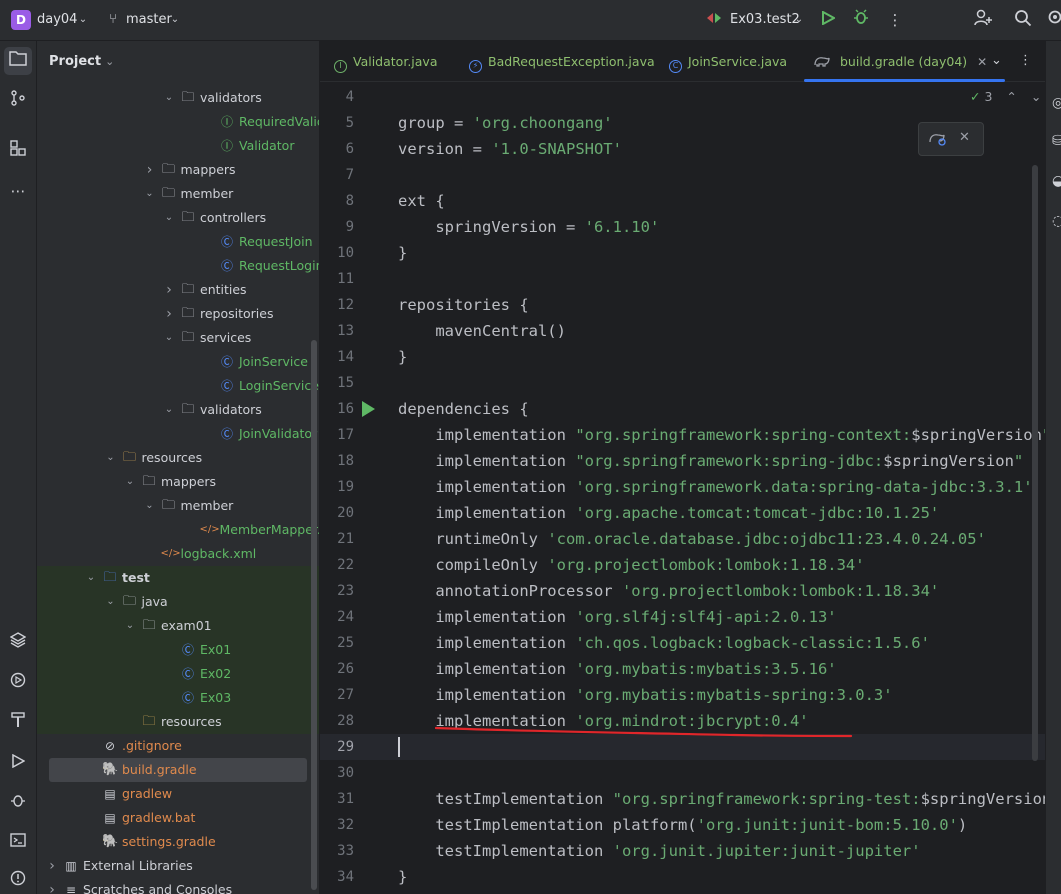 The height and width of the screenshot is (894, 1061). Describe the element at coordinates (18, 723) in the screenshot. I see `build-hammer-icon` at that location.